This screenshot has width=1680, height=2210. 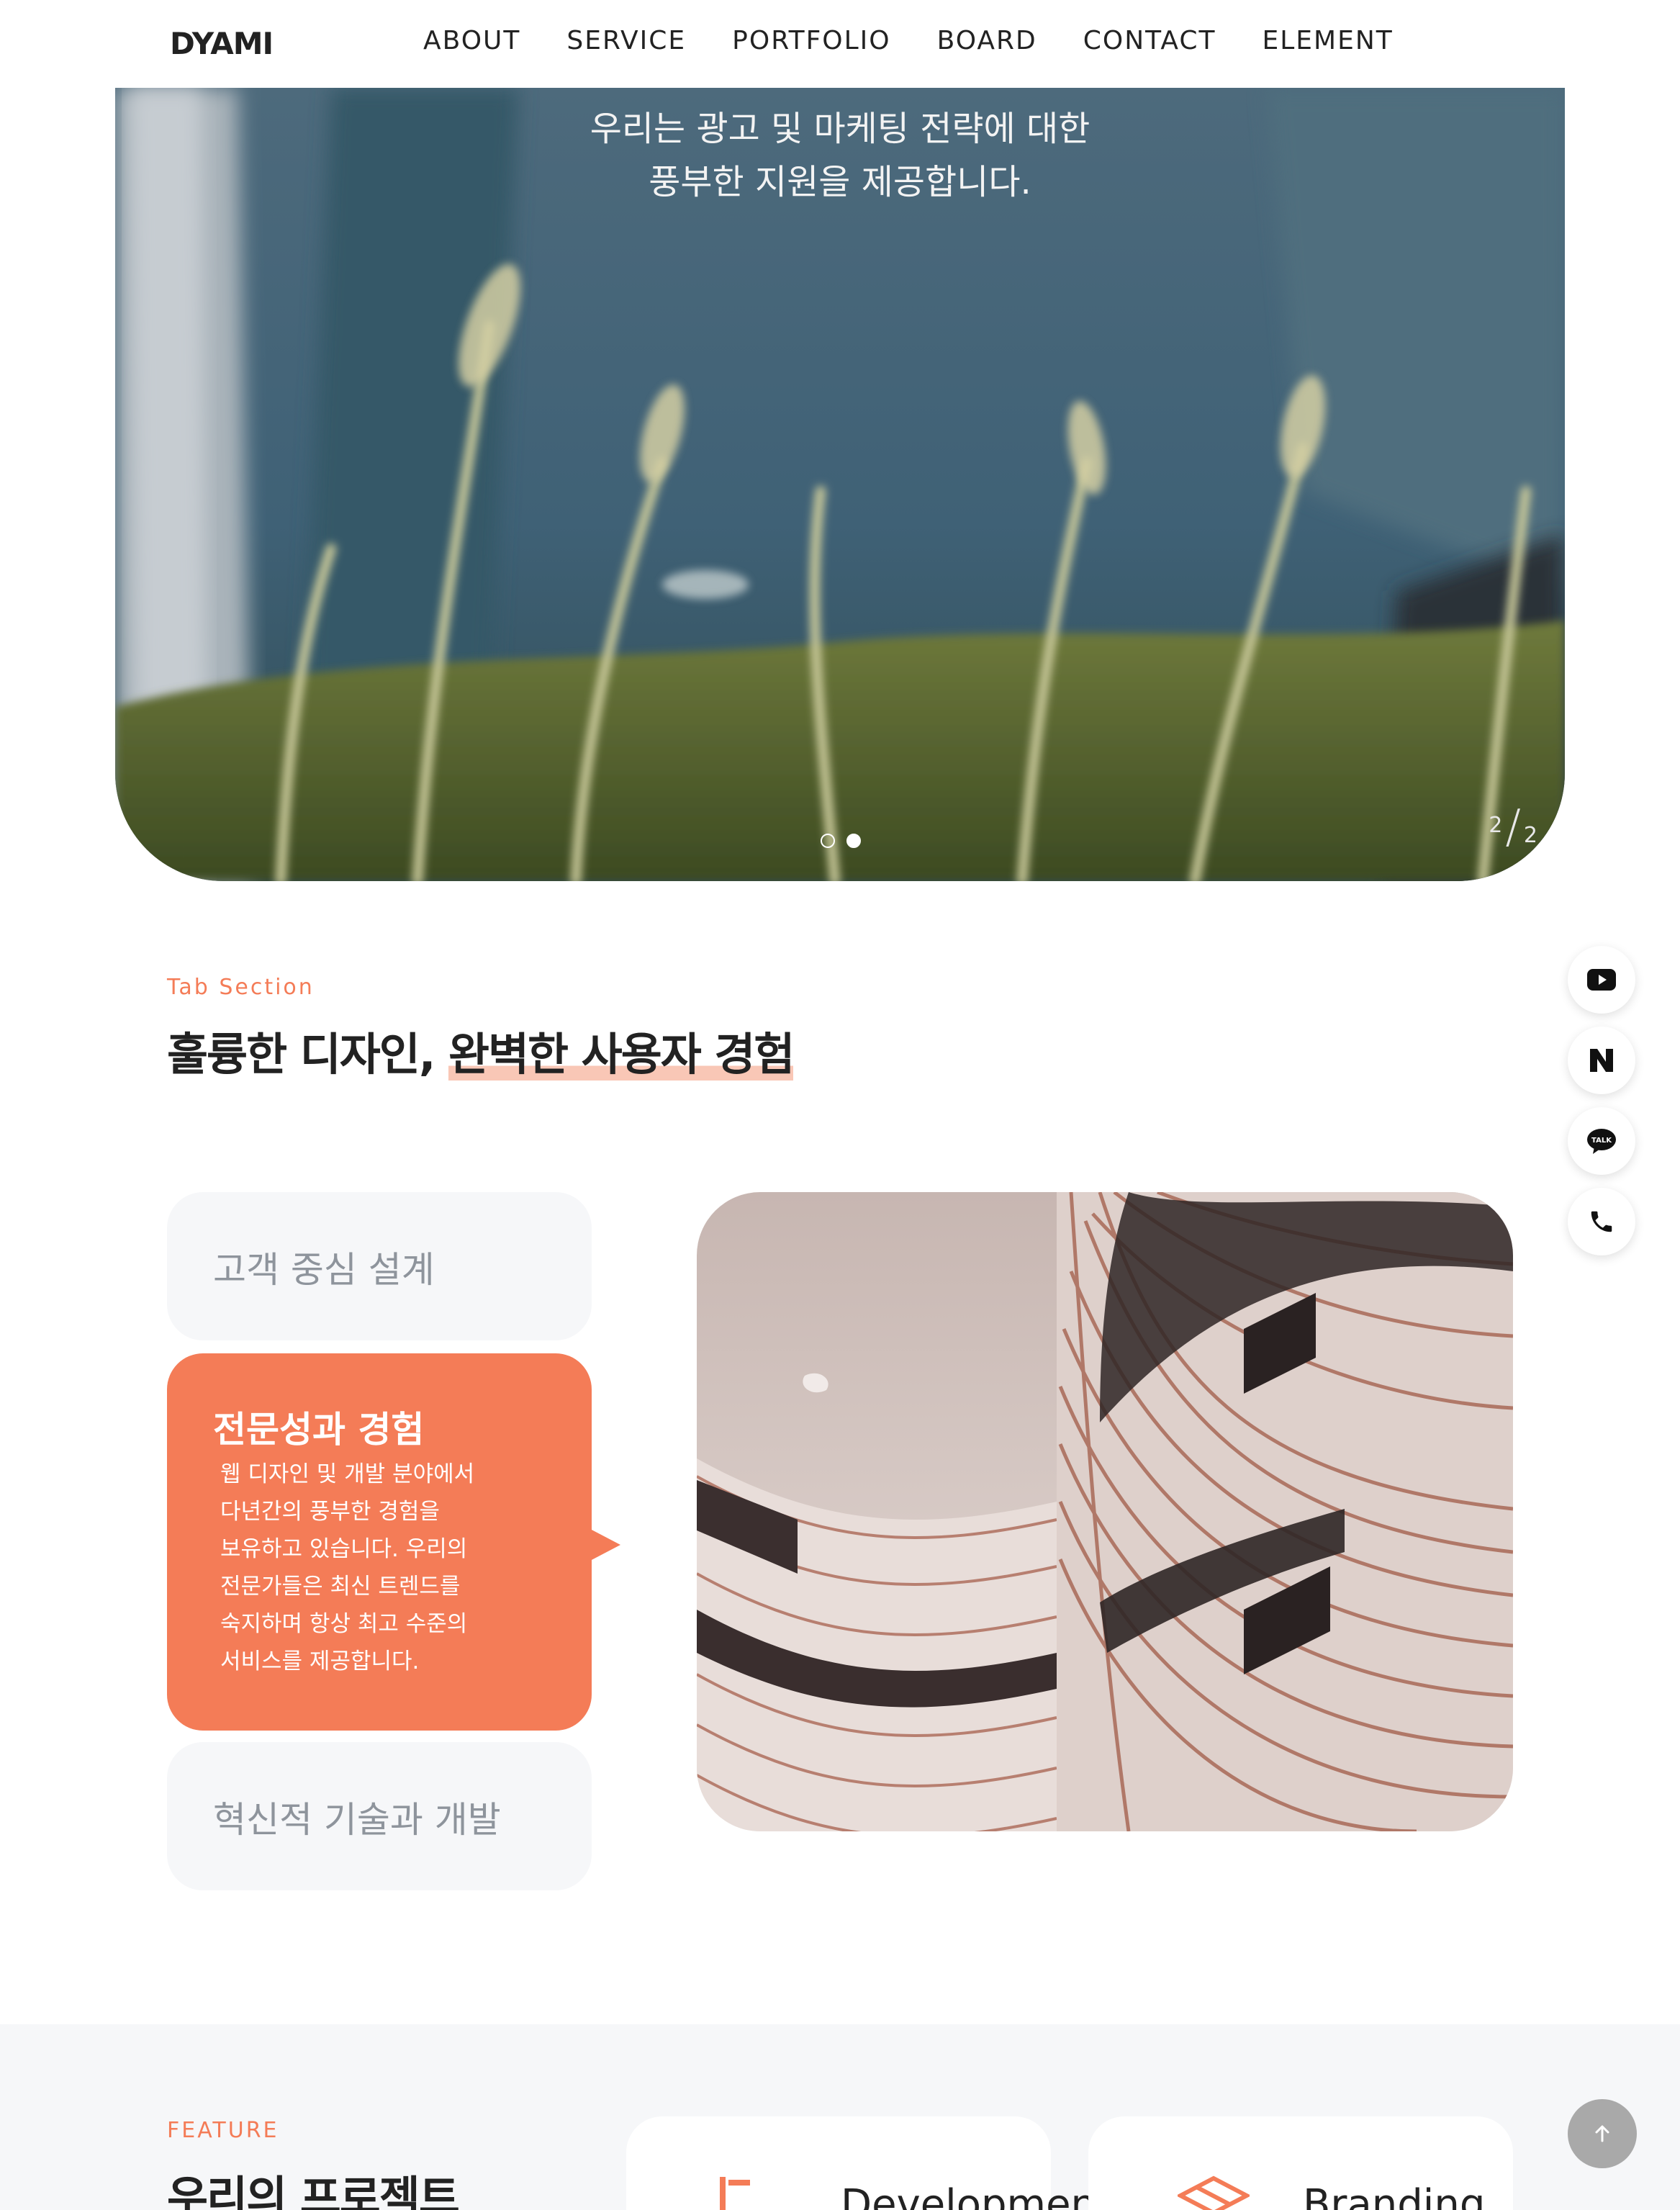 I want to click on naver-blog-icon, so click(x=1601, y=1060).